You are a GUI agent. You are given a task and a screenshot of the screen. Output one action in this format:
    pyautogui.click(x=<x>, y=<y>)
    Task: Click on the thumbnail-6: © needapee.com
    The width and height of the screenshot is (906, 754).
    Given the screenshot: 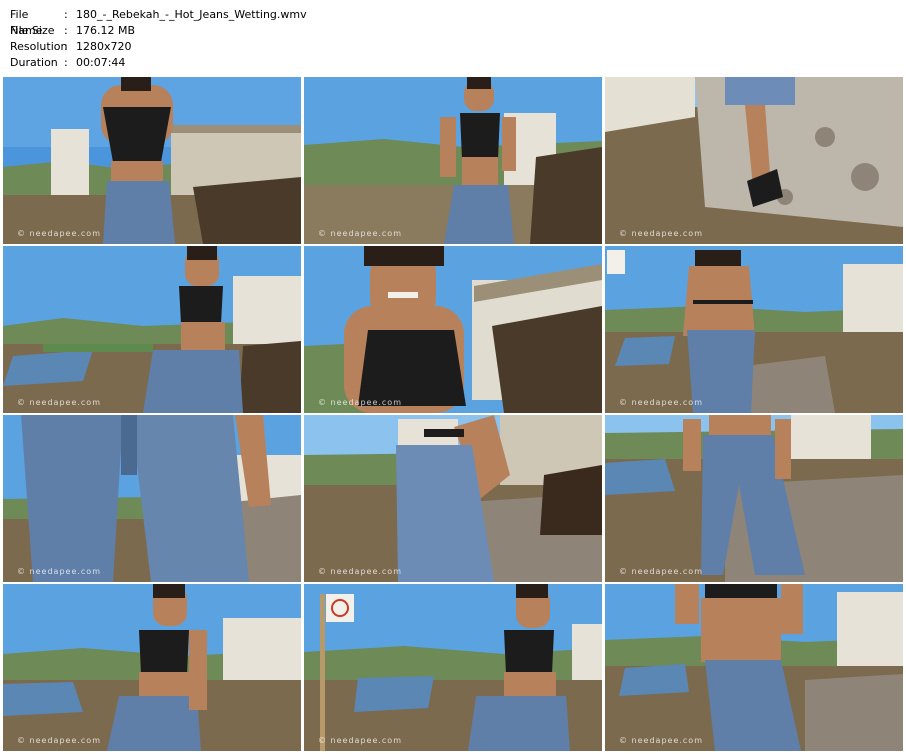 What is the action you would take?
    pyautogui.click(x=754, y=329)
    